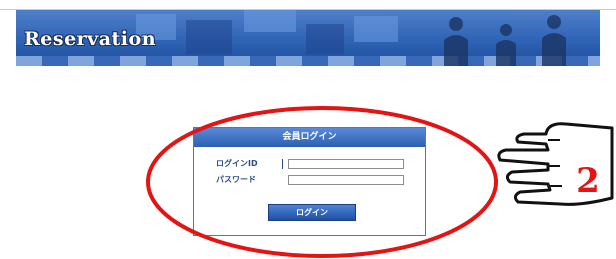  Describe the element at coordinates (505, 40) in the screenshot. I see `people-silhouette-icon` at that location.